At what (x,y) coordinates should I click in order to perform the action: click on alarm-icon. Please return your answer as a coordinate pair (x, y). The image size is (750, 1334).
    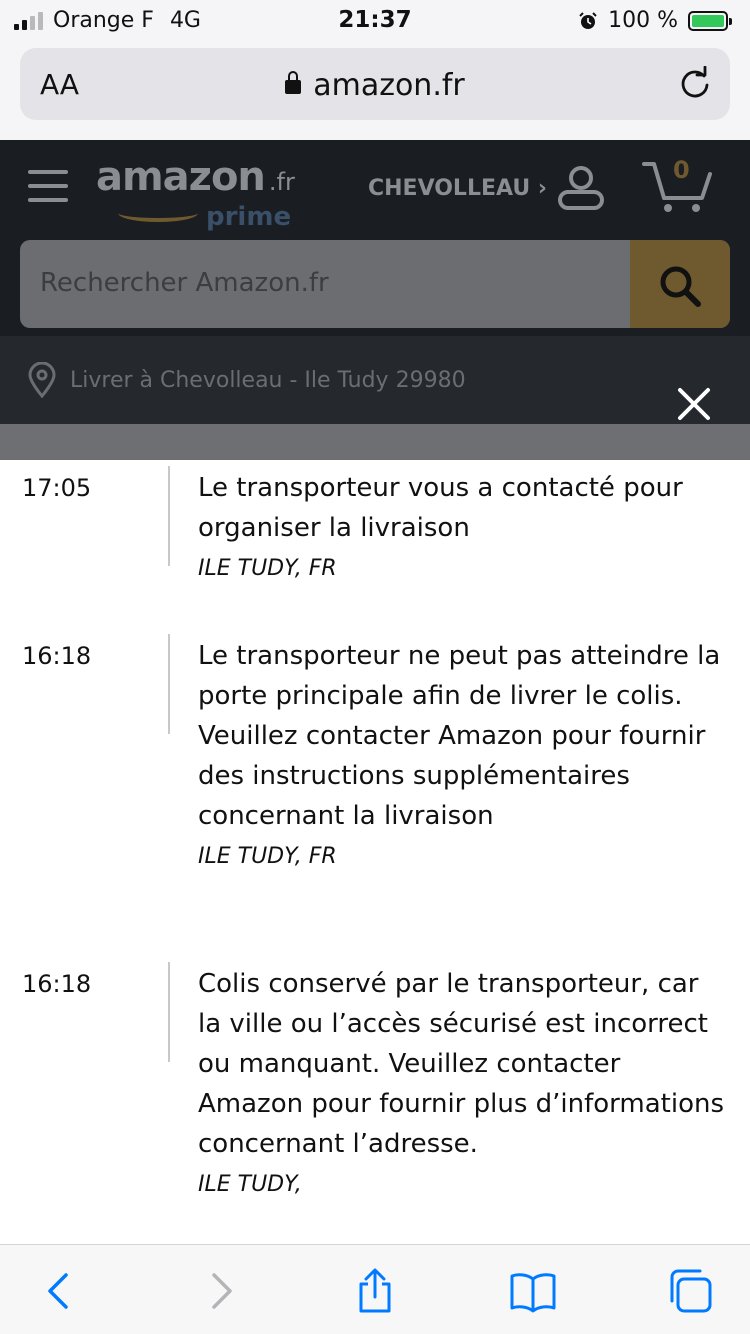
    Looking at the image, I should click on (588, 20).